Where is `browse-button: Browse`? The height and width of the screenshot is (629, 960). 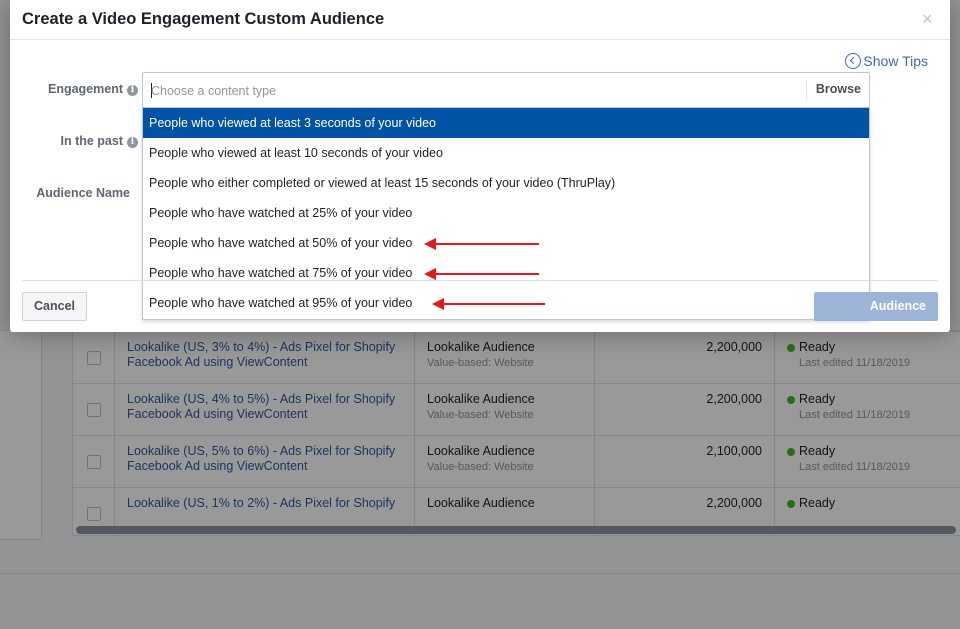 browse-button: Browse is located at coordinates (837, 90).